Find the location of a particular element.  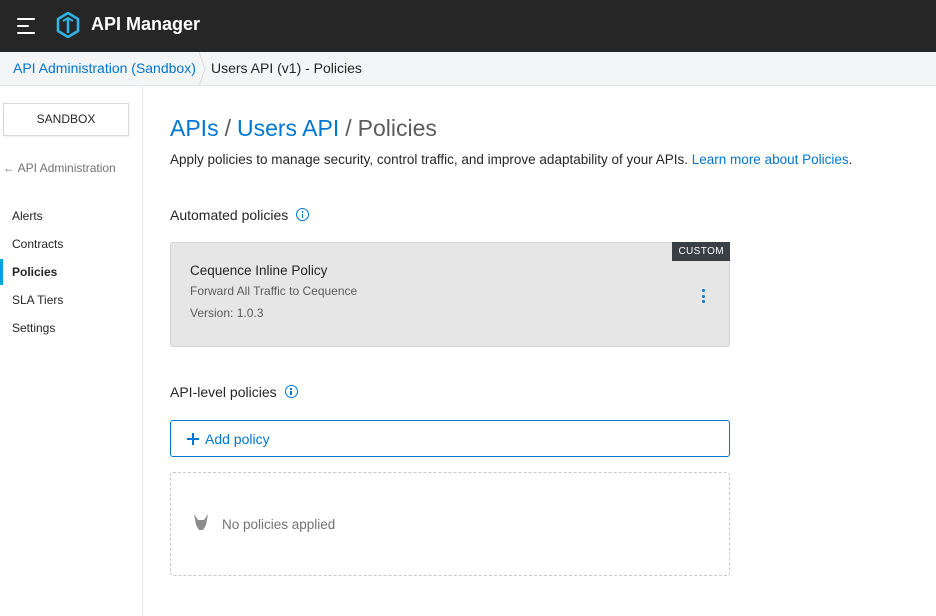

add-policy-label: Add policy is located at coordinates (237, 439).